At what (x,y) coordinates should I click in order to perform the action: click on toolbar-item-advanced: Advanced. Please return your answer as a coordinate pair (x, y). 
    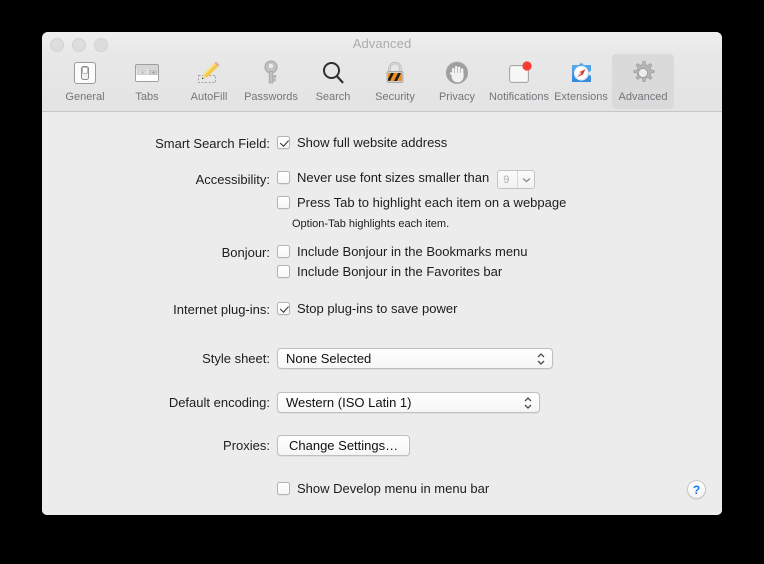
    Looking at the image, I should click on (643, 81).